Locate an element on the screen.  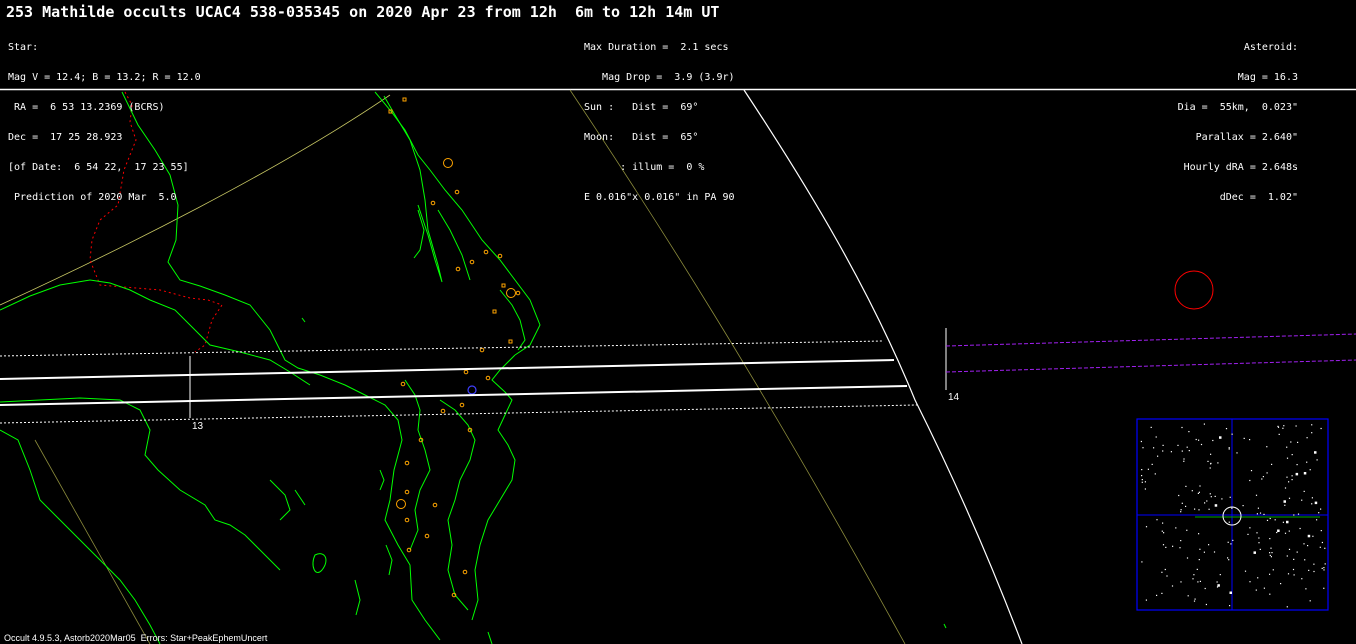
path-south-limit is located at coordinates (454, 395).